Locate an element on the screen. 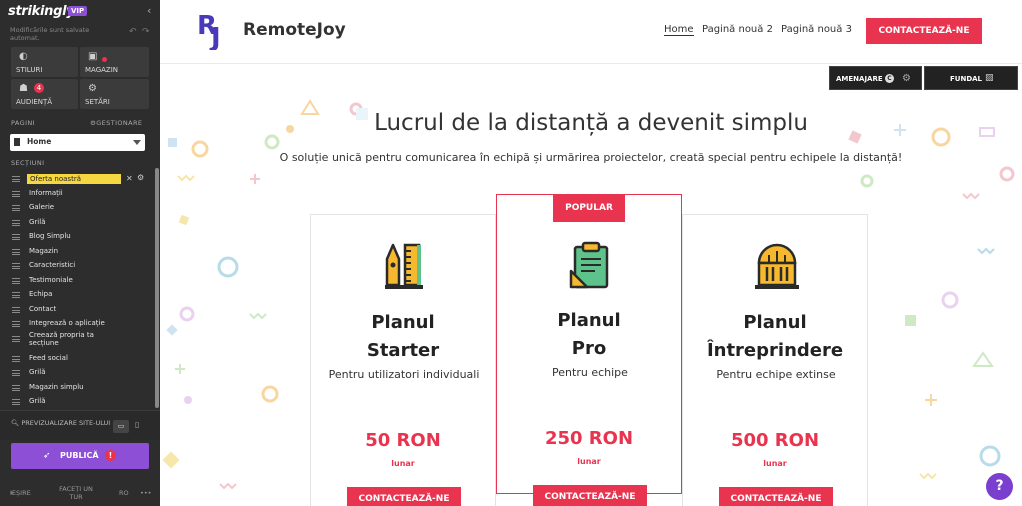 The width and height of the screenshot is (1022, 506). language-select: RO is located at coordinates (124, 493).